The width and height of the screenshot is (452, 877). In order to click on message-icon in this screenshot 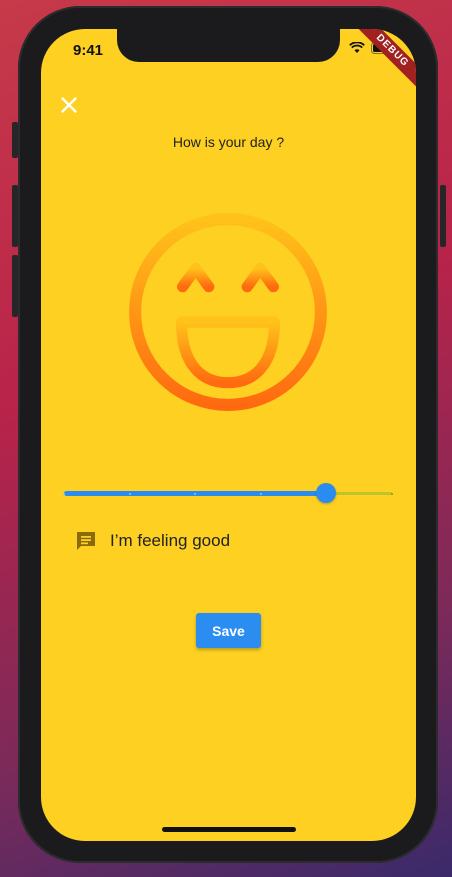, I will do `click(86, 541)`.